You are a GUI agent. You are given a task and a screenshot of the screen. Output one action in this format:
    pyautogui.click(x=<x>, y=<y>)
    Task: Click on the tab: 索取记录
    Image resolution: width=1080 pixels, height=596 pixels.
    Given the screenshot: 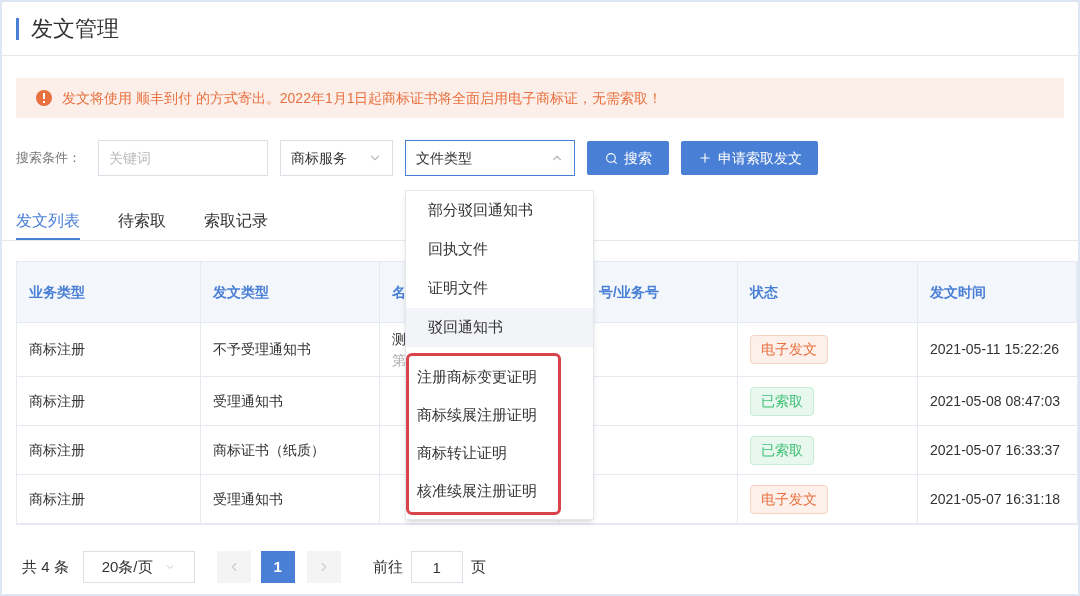 What is the action you would take?
    pyautogui.click(x=236, y=222)
    